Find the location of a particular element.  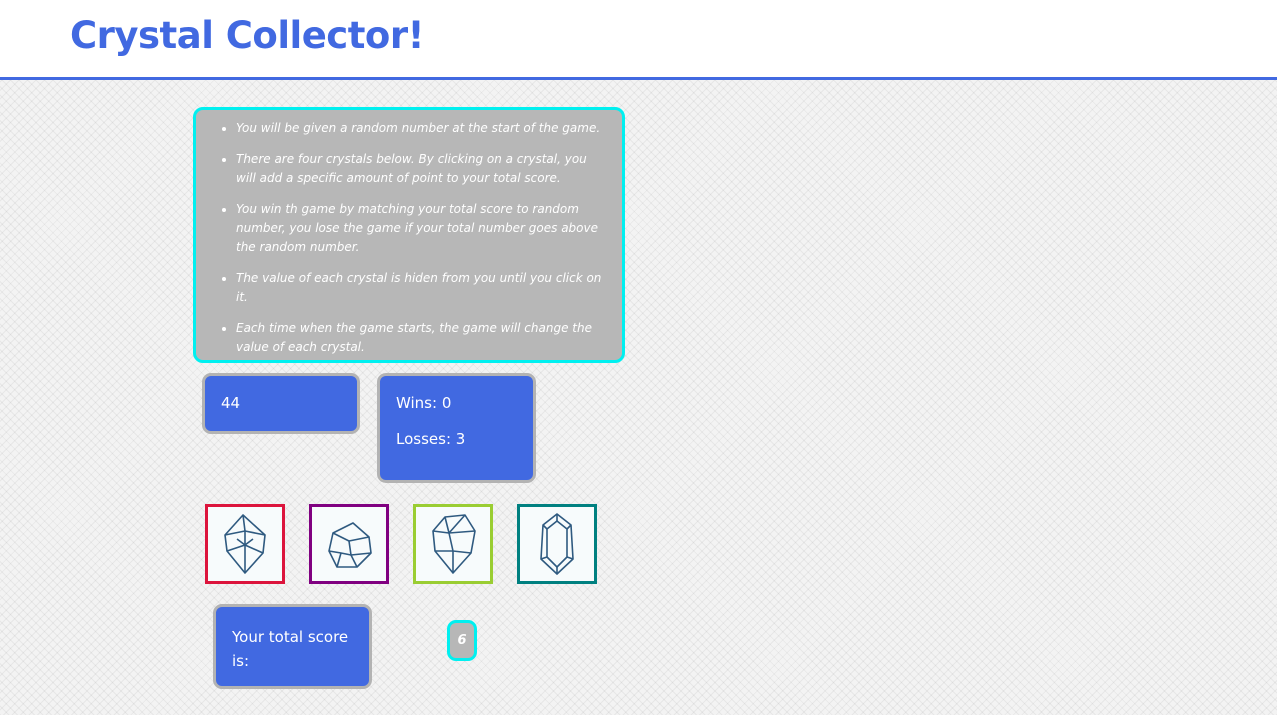

crystal-1-button is located at coordinates (245, 544).